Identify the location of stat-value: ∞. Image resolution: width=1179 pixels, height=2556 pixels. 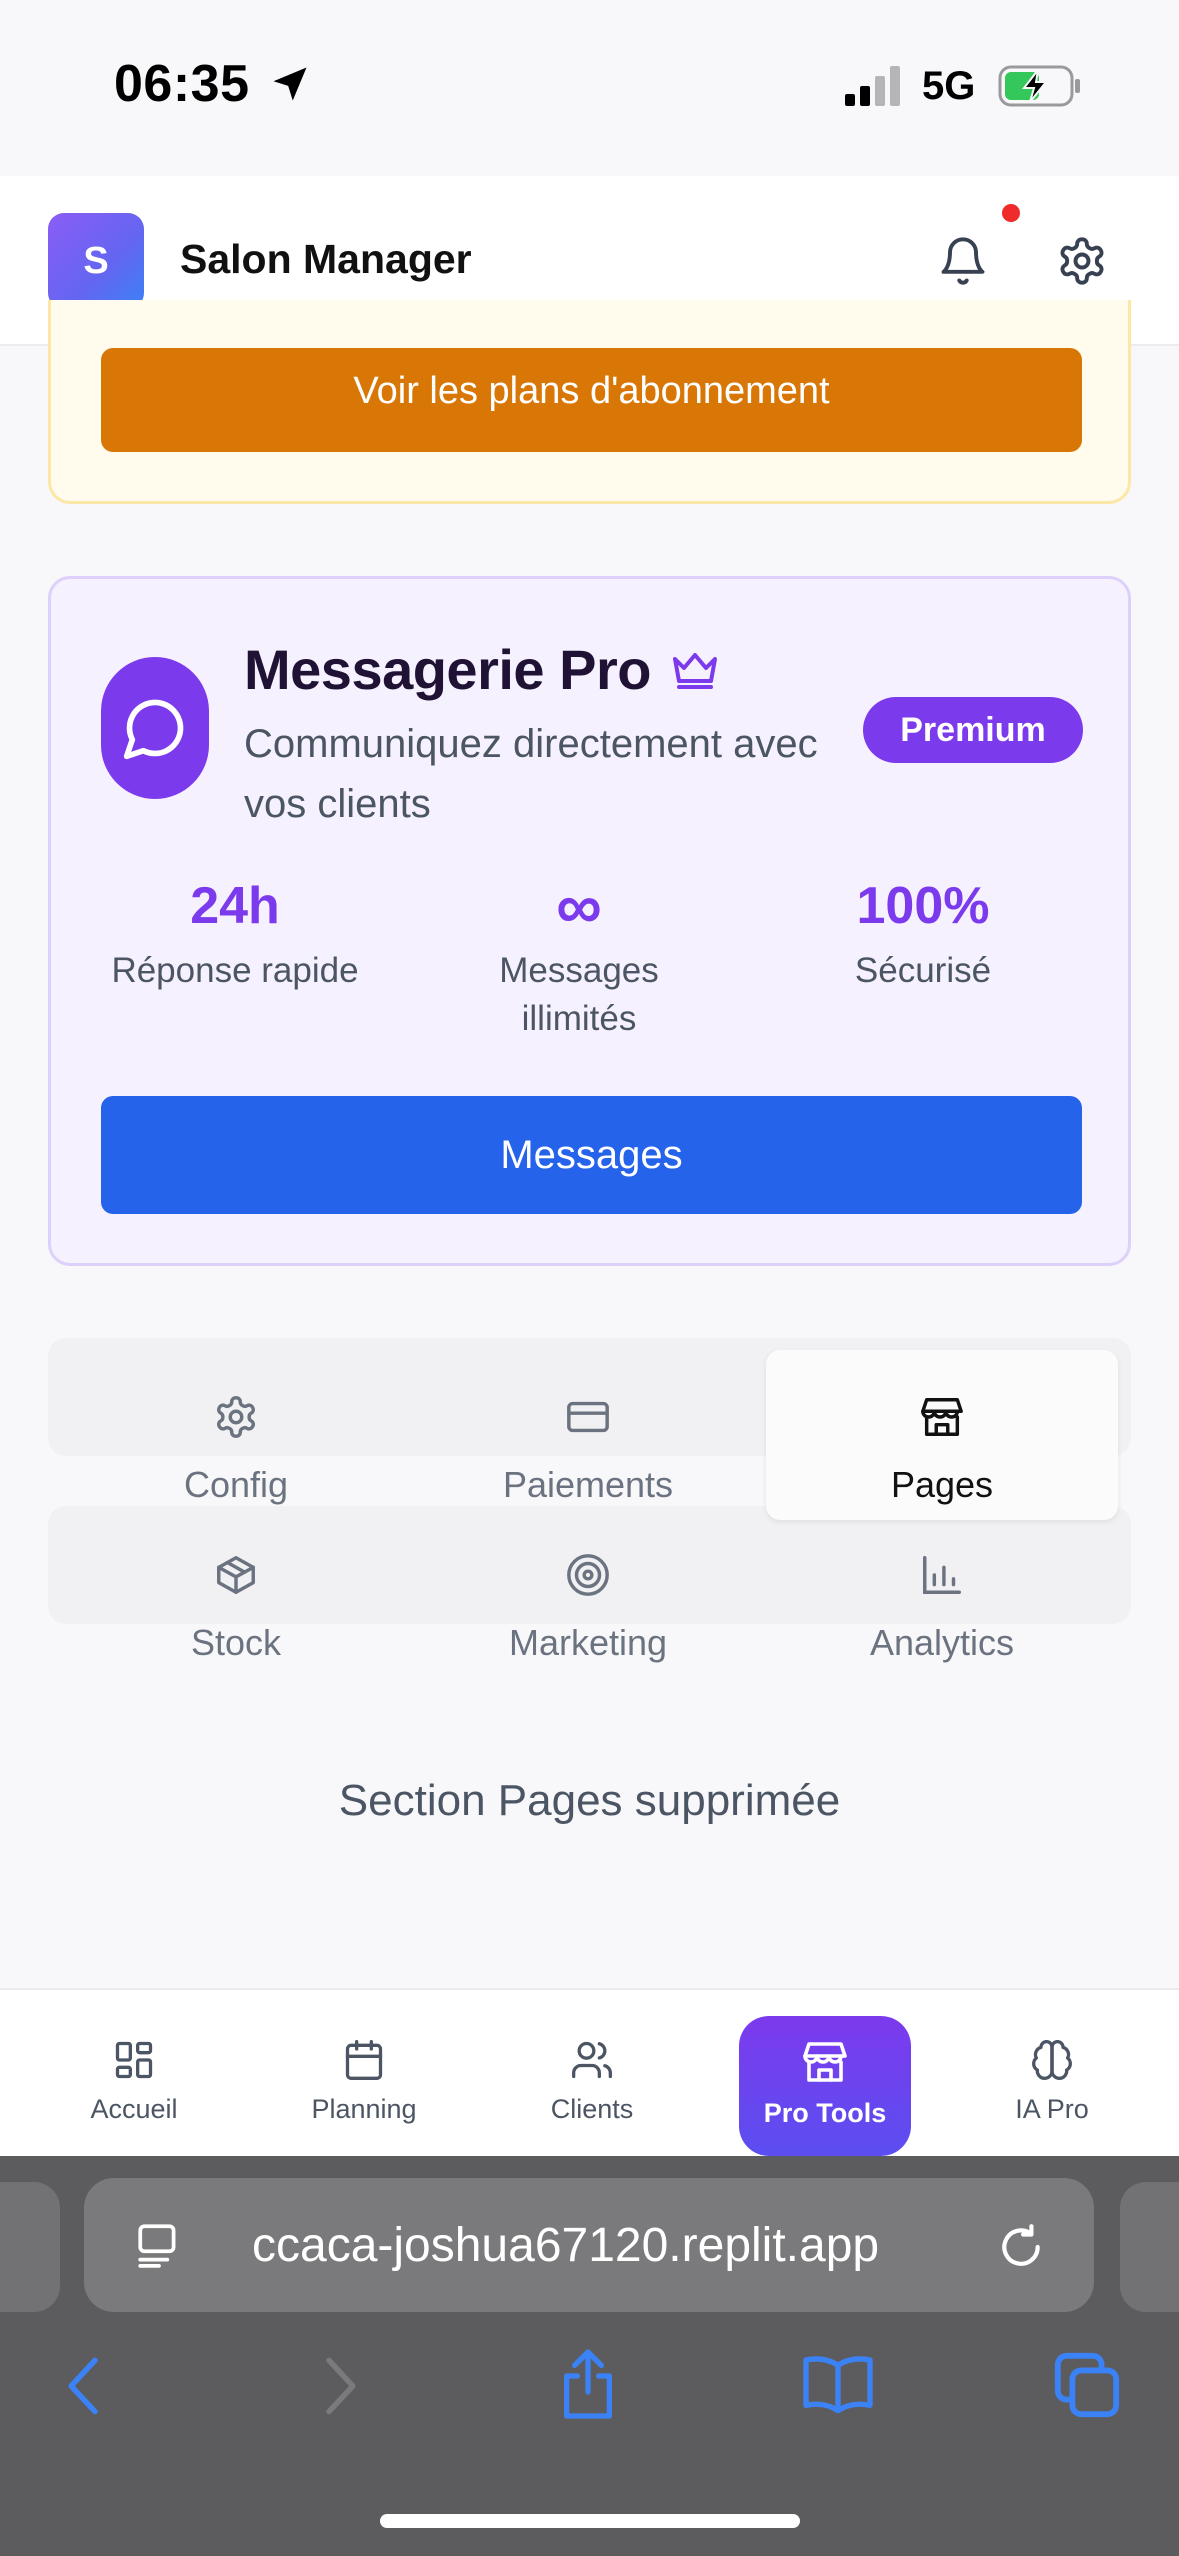
(579, 906).